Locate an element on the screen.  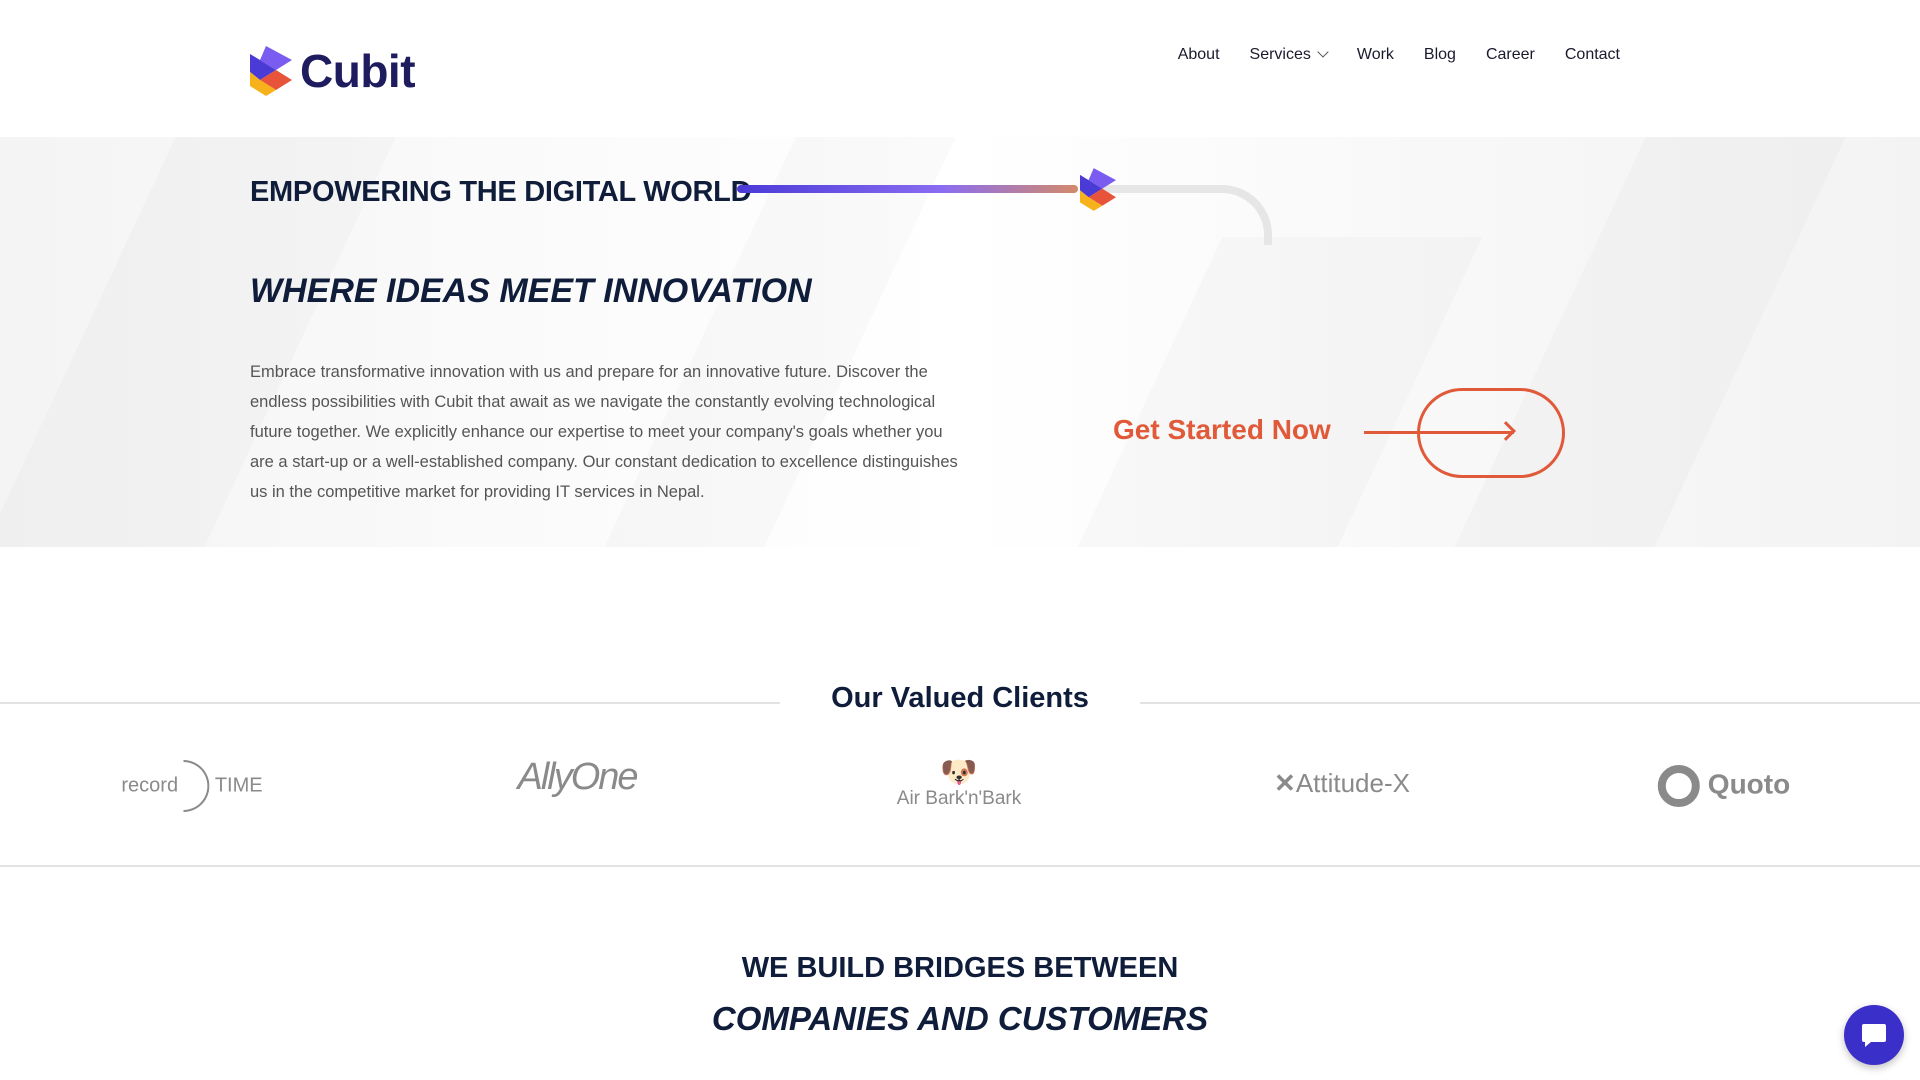
get-started-link: Get Started Now is located at coordinates (1222, 430).